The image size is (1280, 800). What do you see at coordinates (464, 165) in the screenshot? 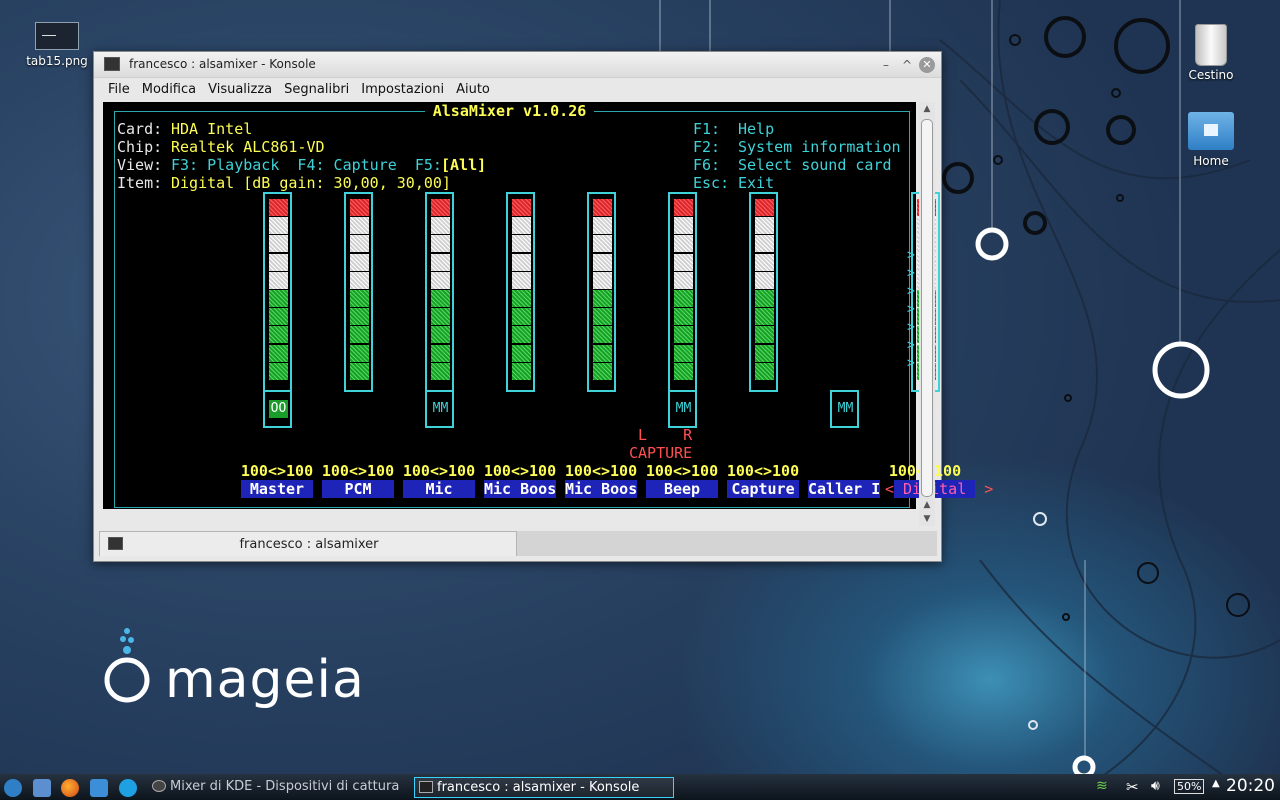
I see `view-selected: [All]` at bounding box center [464, 165].